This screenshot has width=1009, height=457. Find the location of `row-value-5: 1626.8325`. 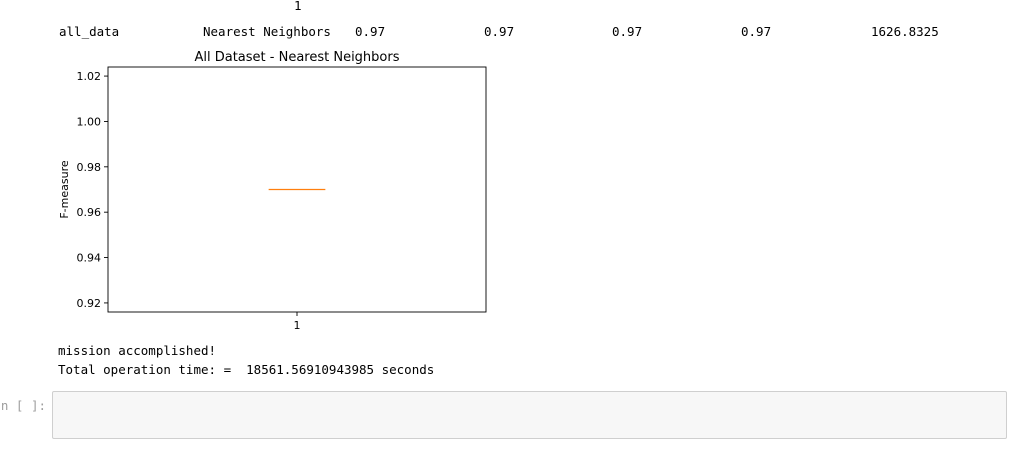

row-value-5: 1626.8325 is located at coordinates (905, 31).